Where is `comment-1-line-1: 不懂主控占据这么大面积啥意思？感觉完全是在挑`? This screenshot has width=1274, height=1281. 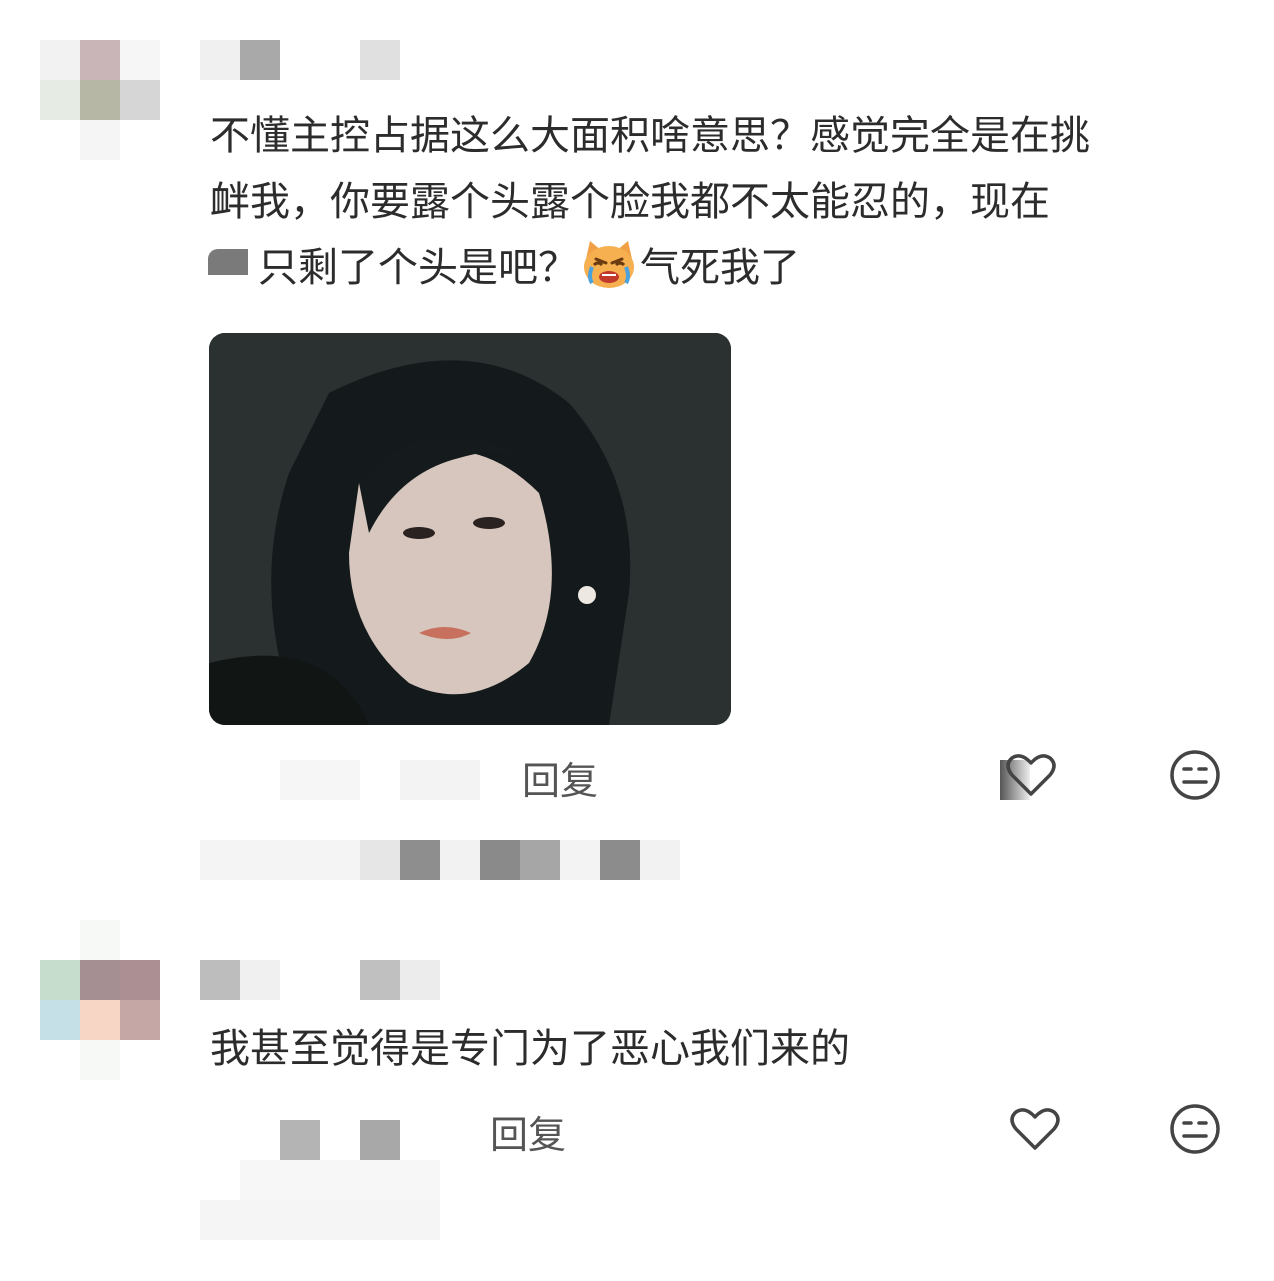 comment-1-line-1: 不懂主控占据这么大面积啥意思？感觉完全是在挑 is located at coordinates (650, 136).